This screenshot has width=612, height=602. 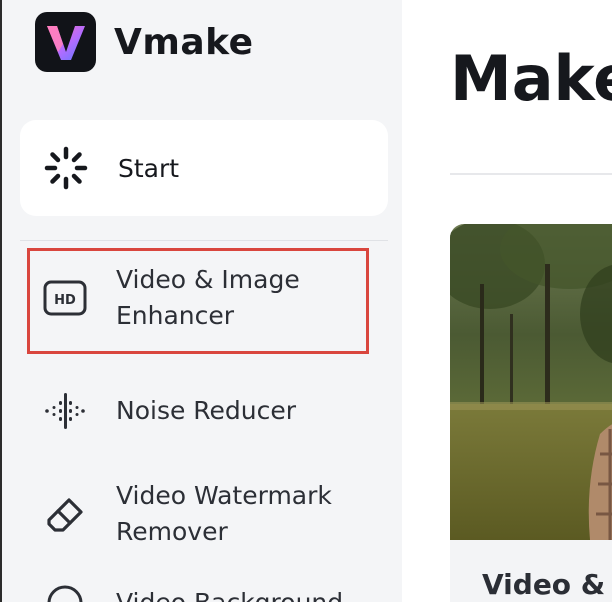 I want to click on sidebar-item-video-image-enhancer: HD Video & Image Enhancer, so click(x=204, y=298).